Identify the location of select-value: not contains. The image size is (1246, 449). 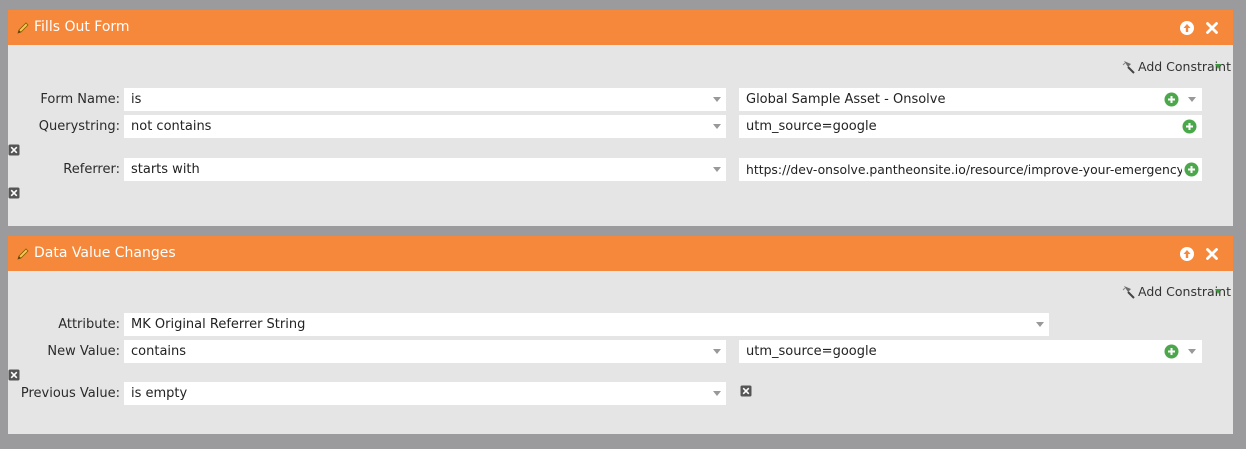
(171, 126).